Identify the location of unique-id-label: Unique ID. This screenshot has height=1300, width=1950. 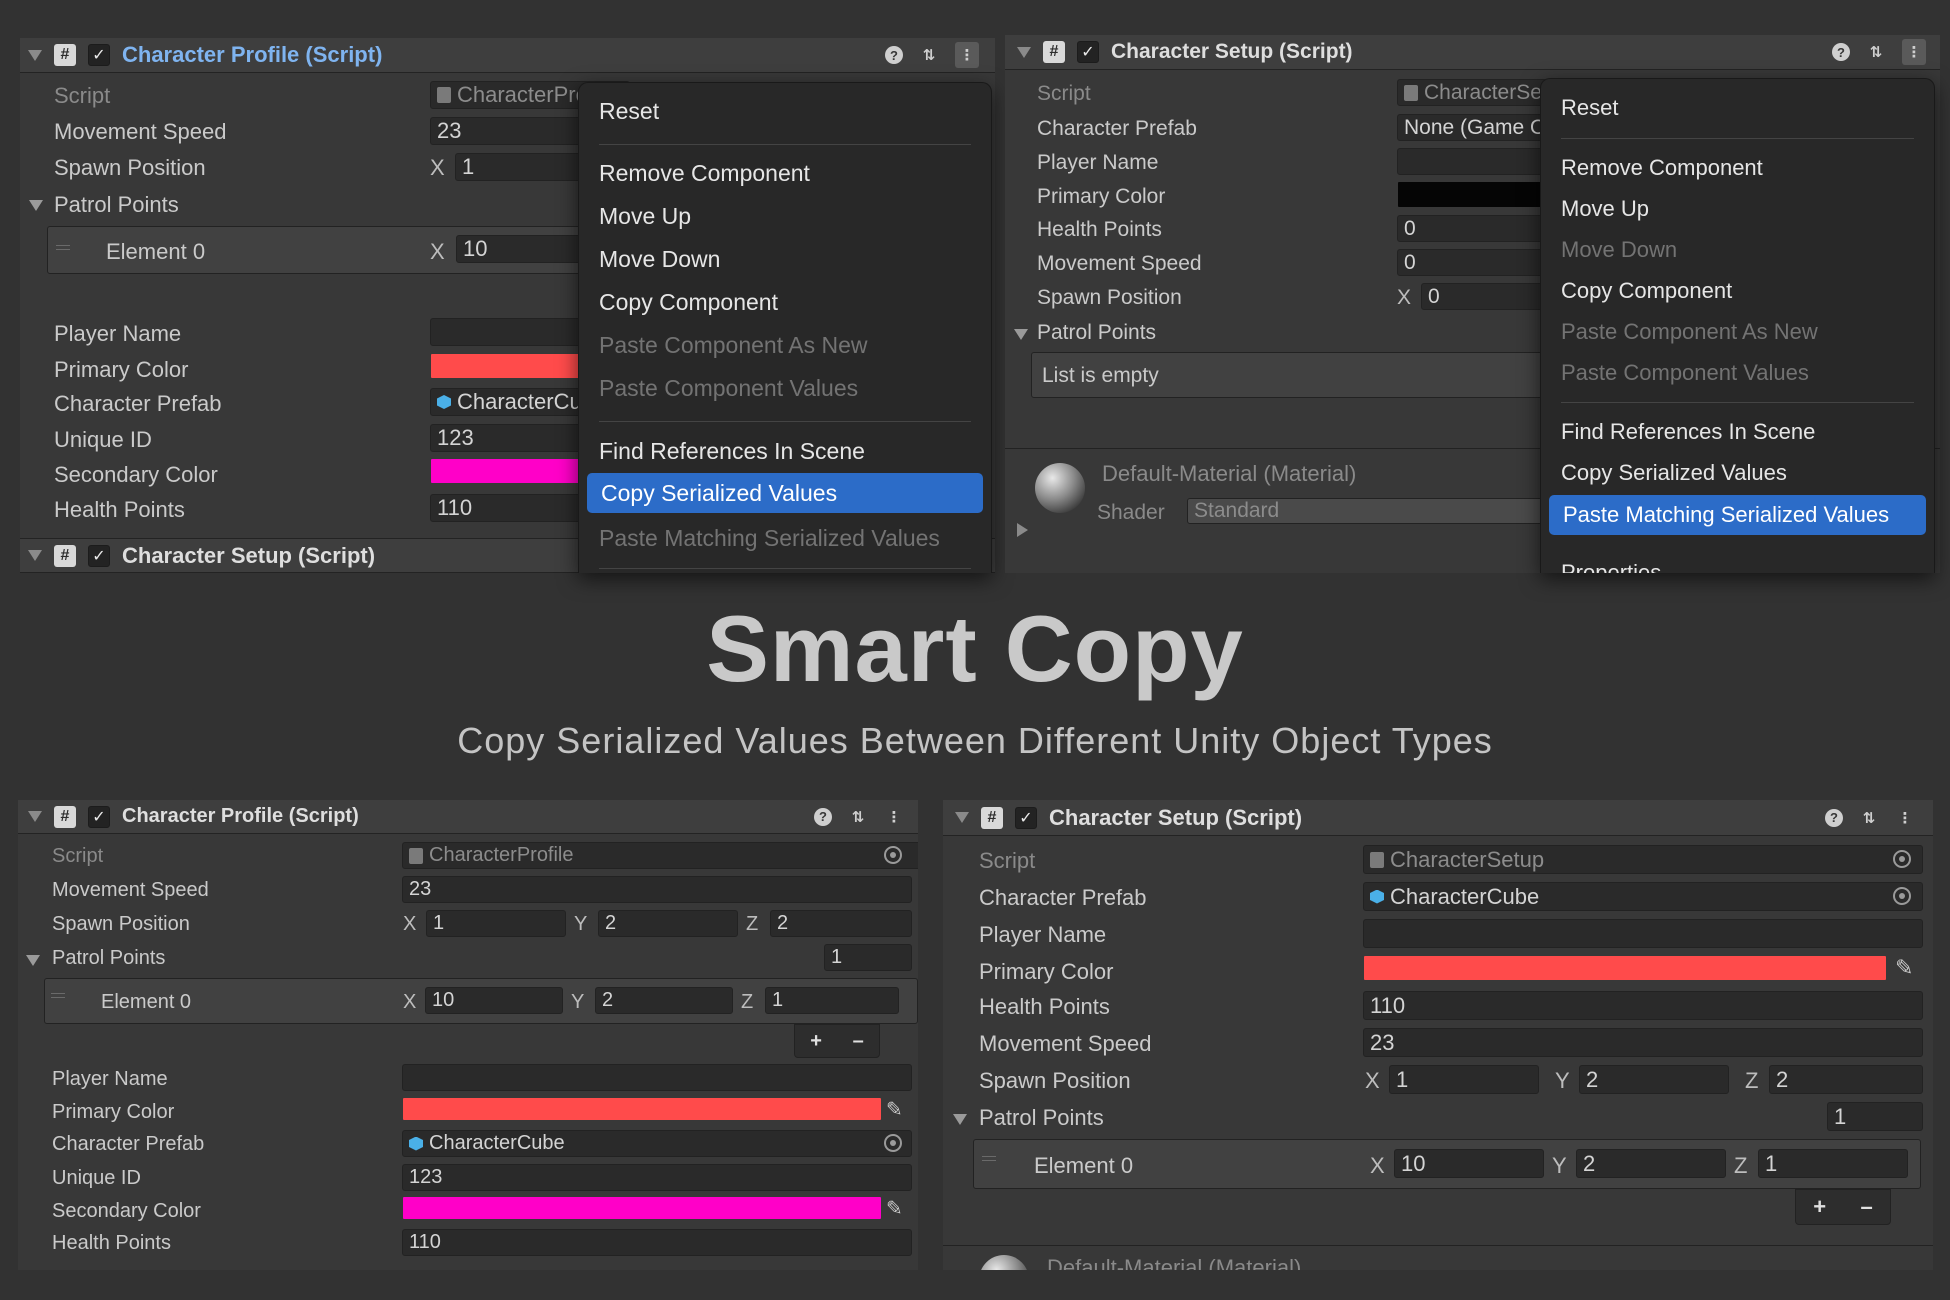
(103, 439).